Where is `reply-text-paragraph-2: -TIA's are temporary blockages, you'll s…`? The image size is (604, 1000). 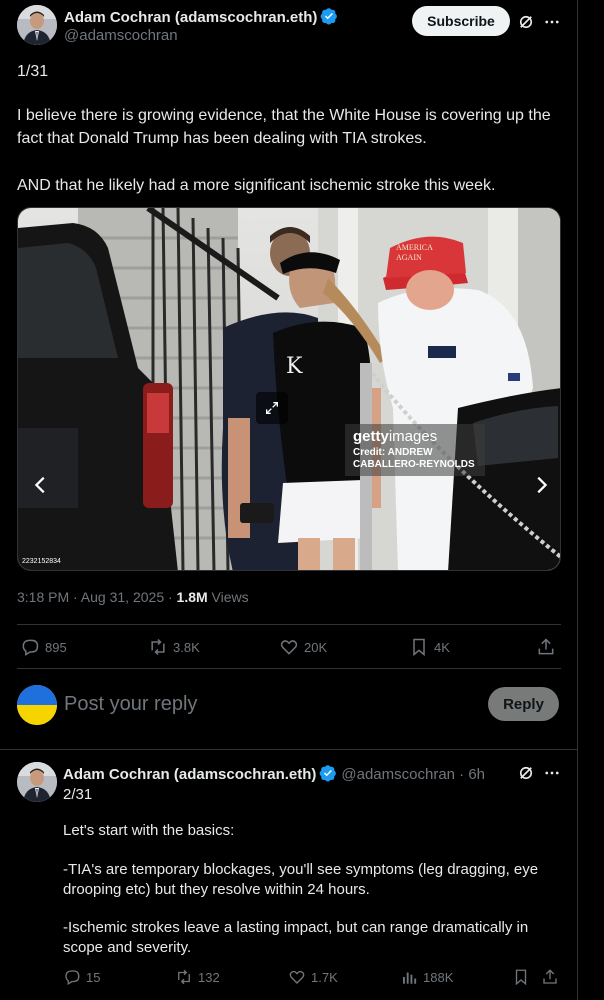 reply-text-paragraph-2: -TIA's are temporary blockages, you'll s… is located at coordinates (301, 879).